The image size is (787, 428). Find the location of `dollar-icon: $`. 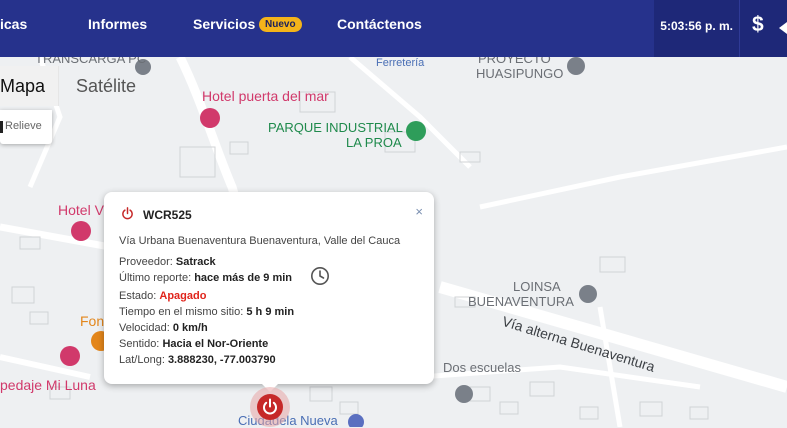

dollar-icon: $ is located at coordinates (758, 24).